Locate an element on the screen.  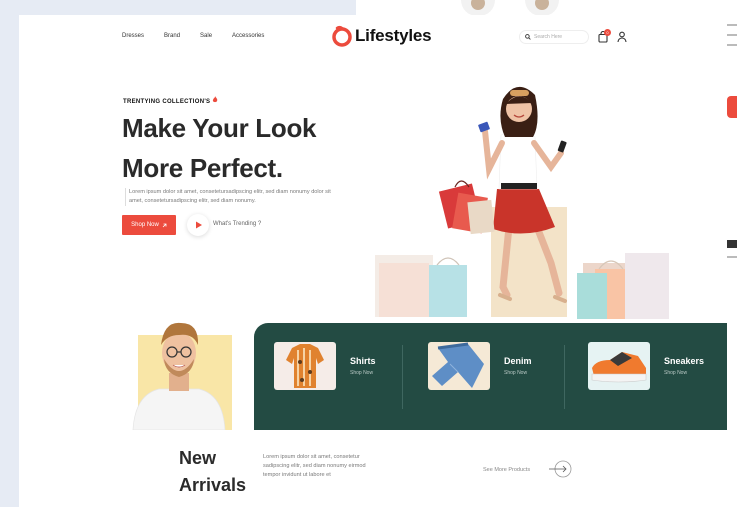
category-title: Denim is located at coordinates (518, 361).